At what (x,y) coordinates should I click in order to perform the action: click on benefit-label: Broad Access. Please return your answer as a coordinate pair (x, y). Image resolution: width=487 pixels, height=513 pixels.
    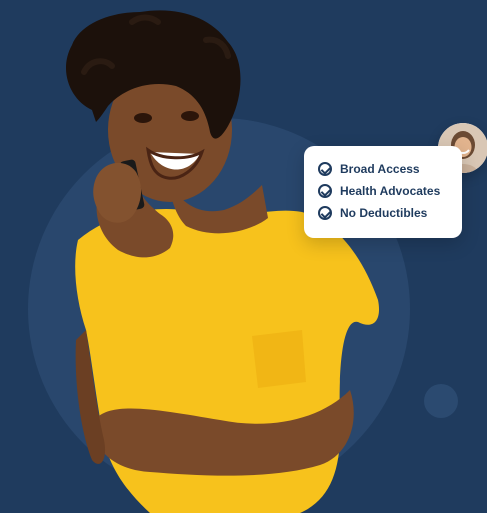
    Looking at the image, I should click on (380, 169).